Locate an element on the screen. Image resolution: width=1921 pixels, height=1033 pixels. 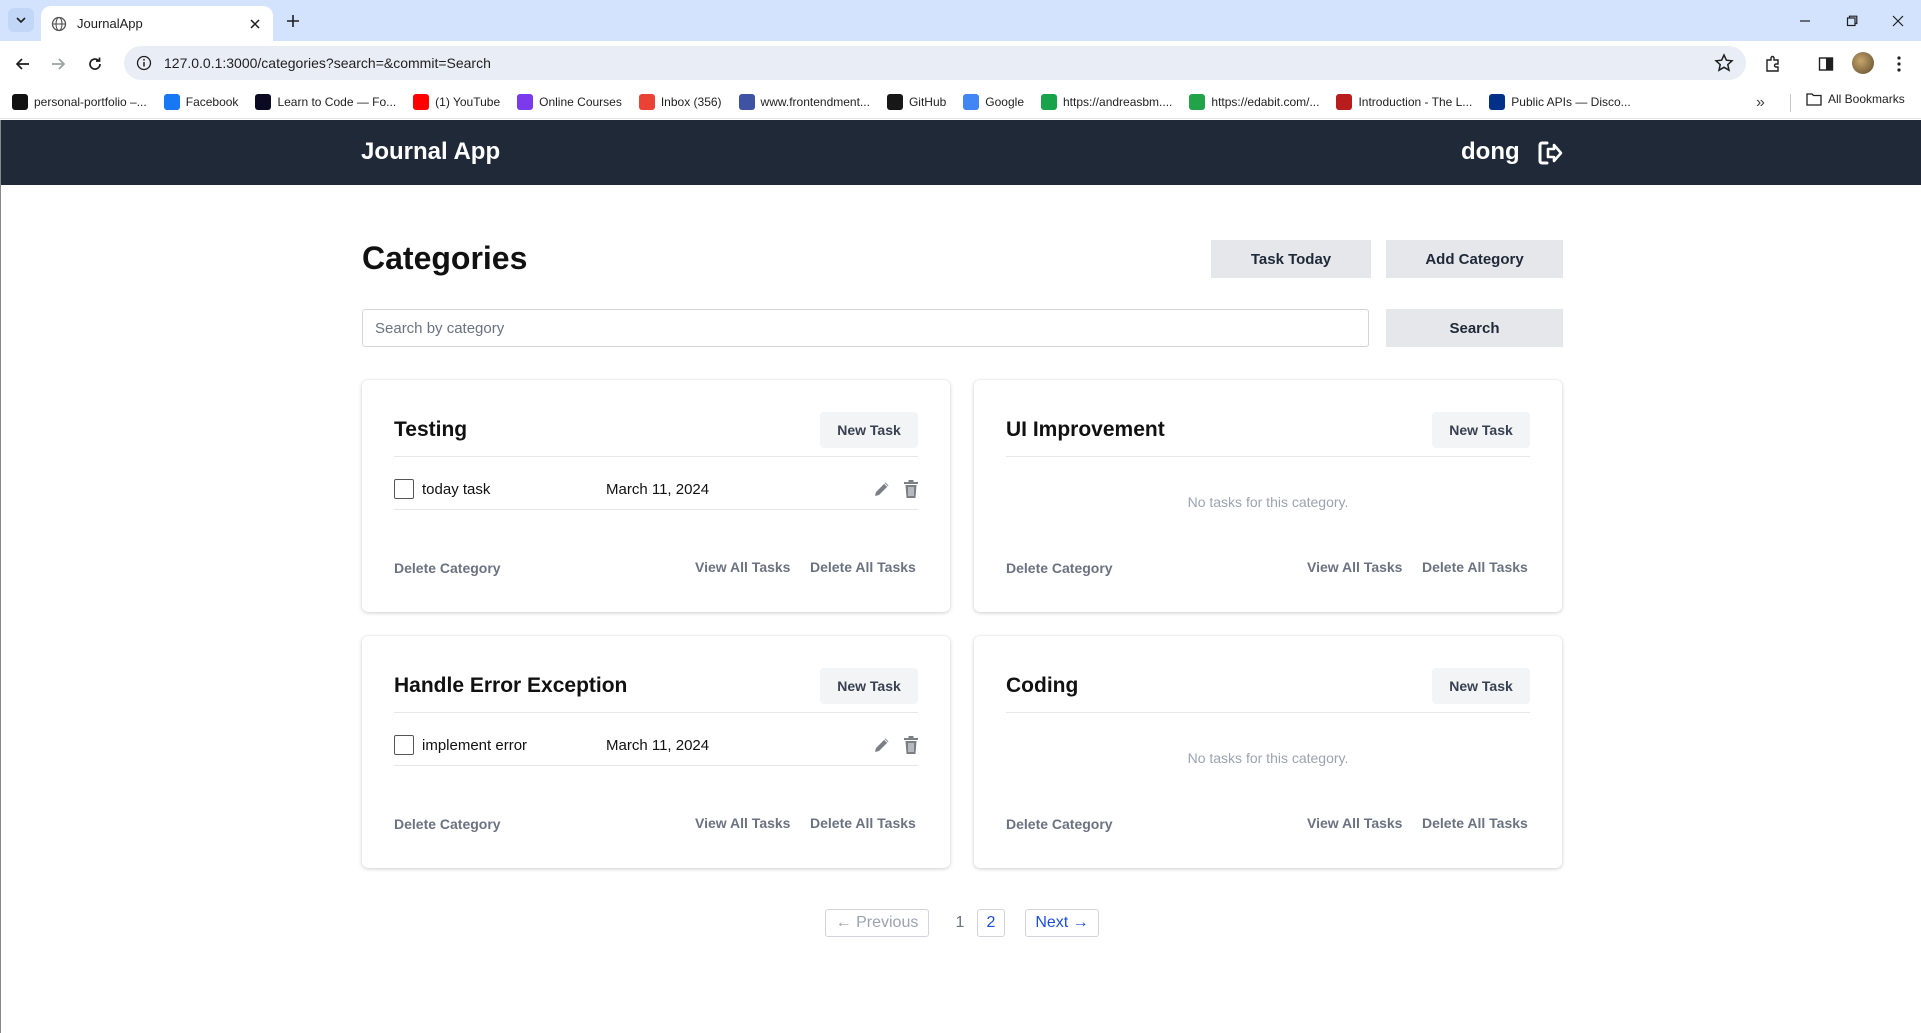
minimize-icon is located at coordinates (1805, 20).